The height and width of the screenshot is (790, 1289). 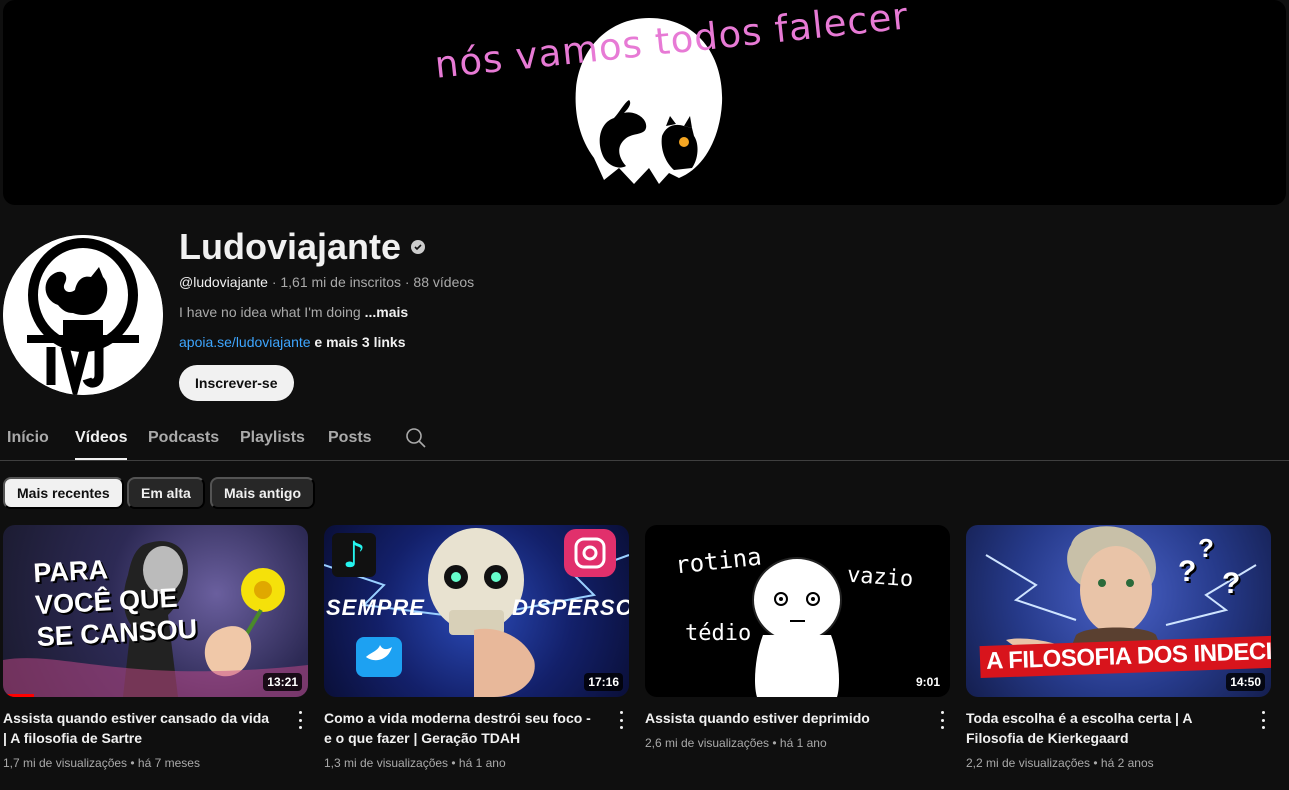 I want to click on chip-popular: Em alta, so click(x=166, y=493).